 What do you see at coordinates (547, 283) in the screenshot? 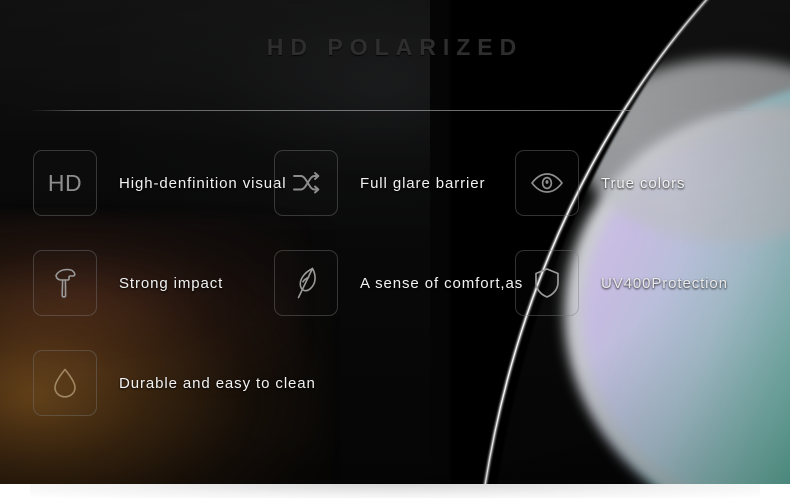
I see `shield-icon` at bounding box center [547, 283].